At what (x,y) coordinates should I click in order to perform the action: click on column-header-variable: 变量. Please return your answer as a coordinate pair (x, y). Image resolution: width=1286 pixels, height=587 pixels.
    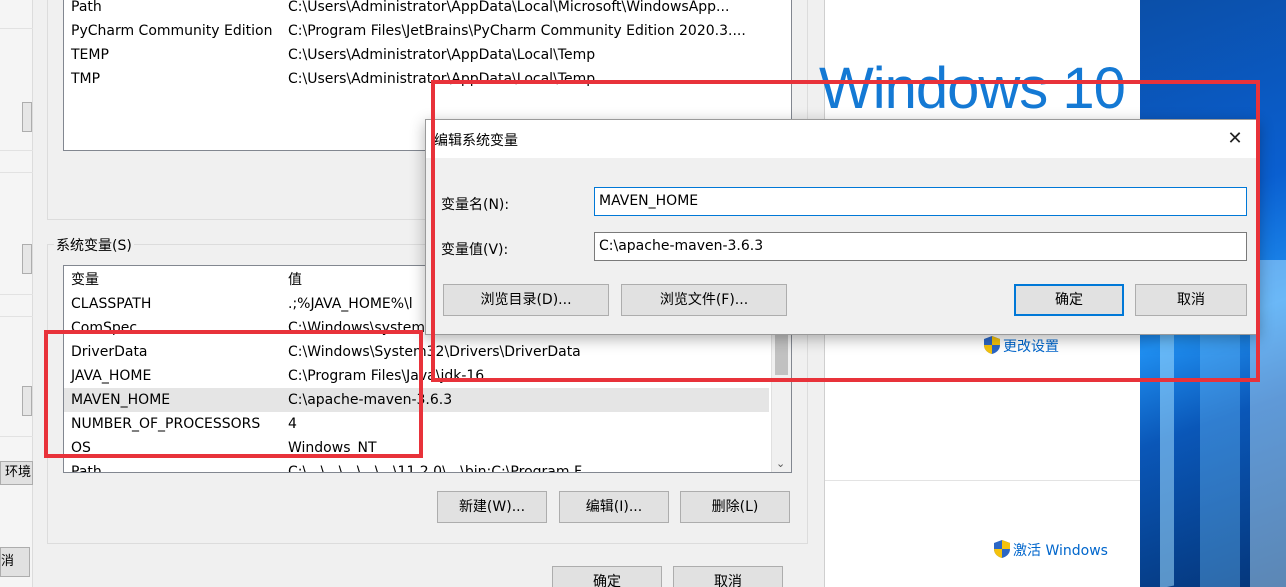
    Looking at the image, I should click on (85, 280).